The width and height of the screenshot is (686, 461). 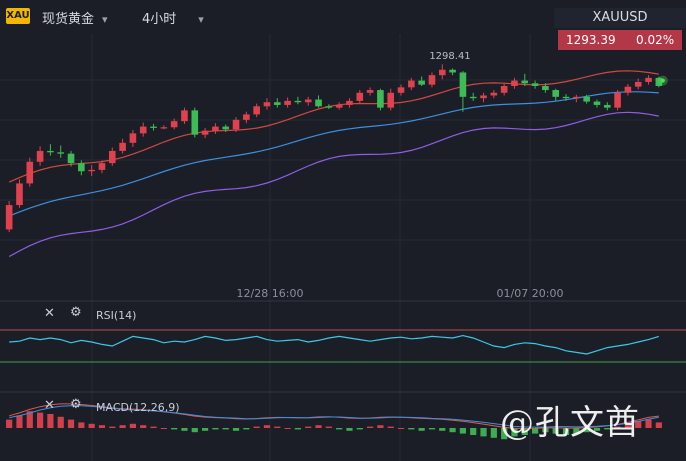 What do you see at coordinates (76, 404) in the screenshot?
I see `macd-settings-icon: ⚙` at bounding box center [76, 404].